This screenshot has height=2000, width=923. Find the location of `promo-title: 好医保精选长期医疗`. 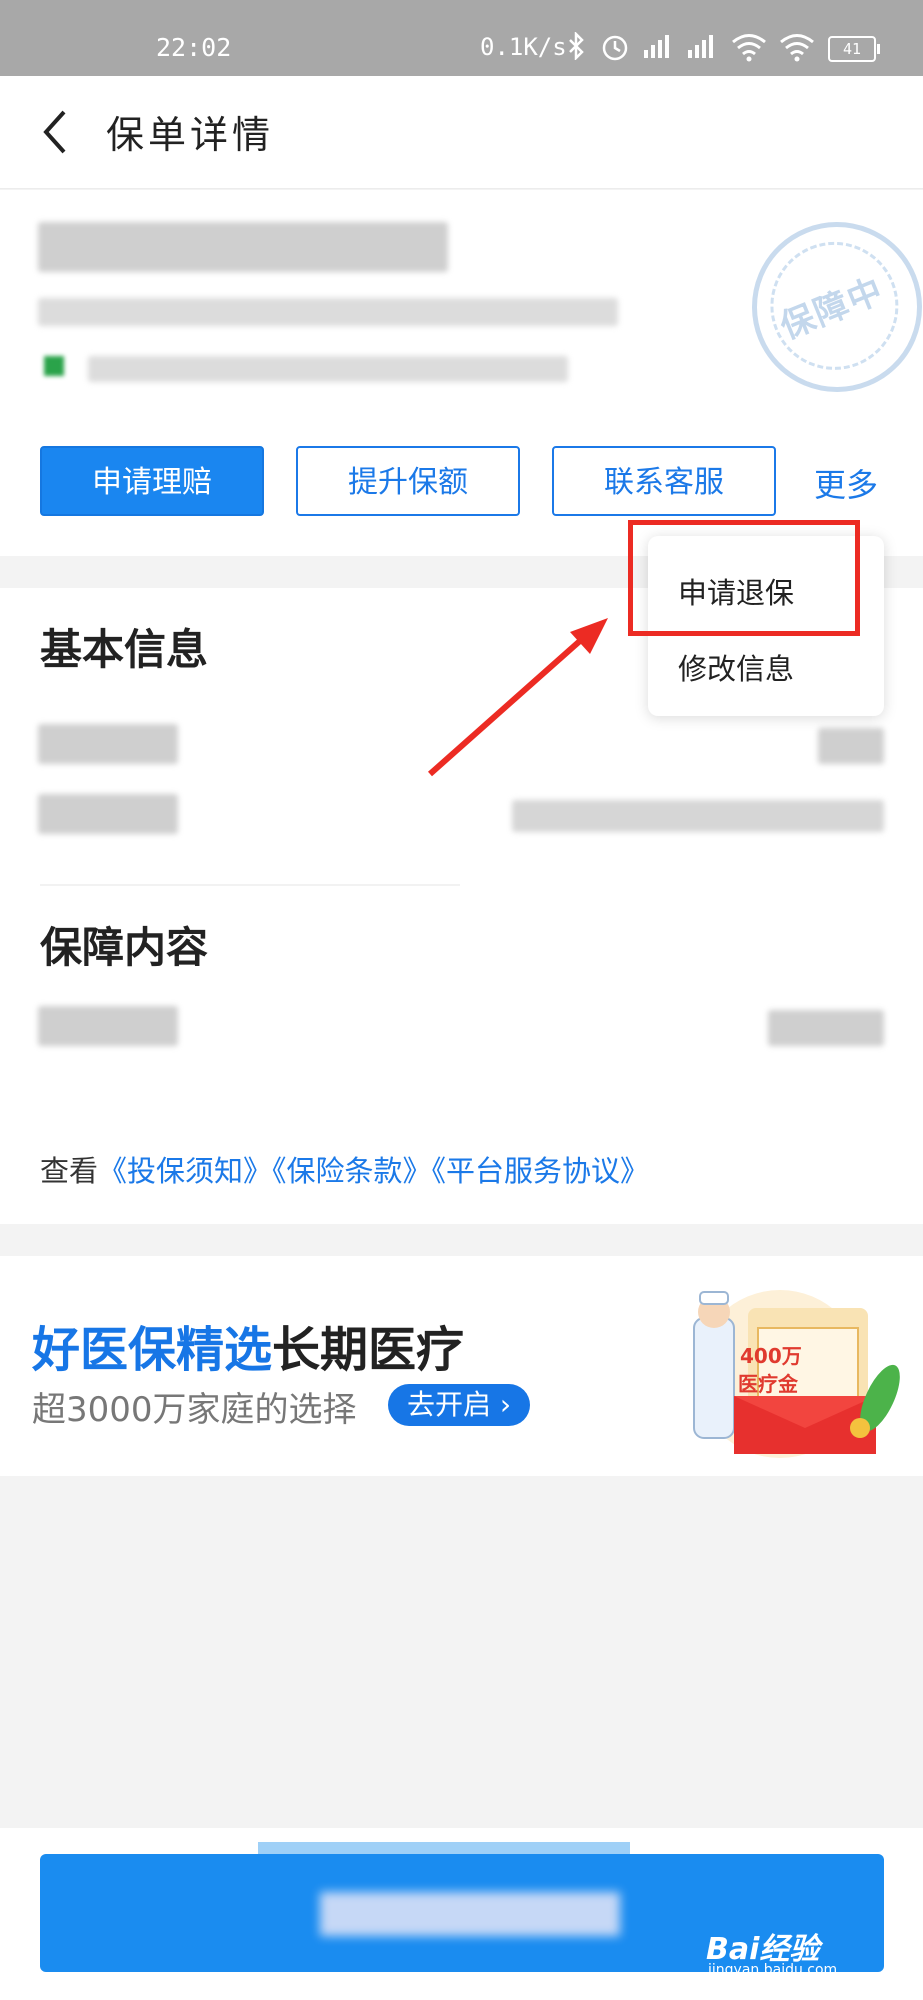

promo-title: 好医保精选长期医疗 is located at coordinates (248, 1350).